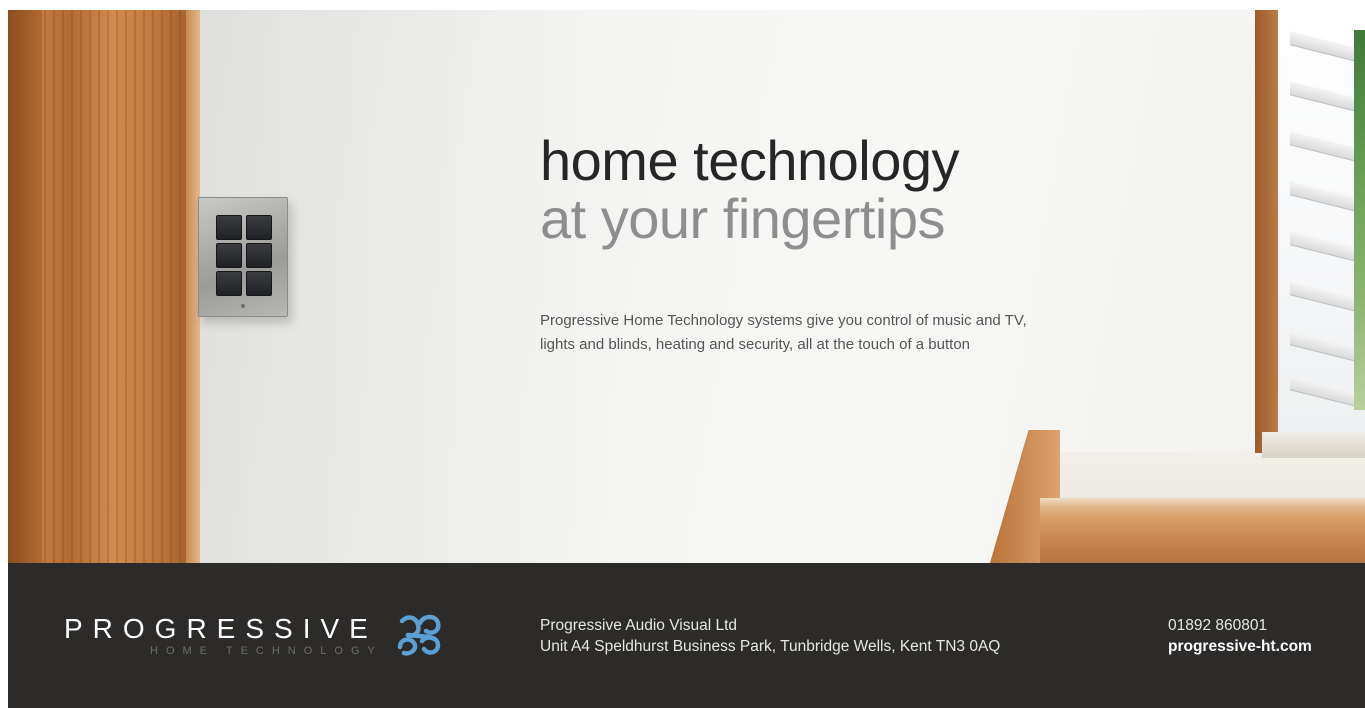 The image size is (1365, 708). I want to click on wall-keypad-icon, so click(243, 257).